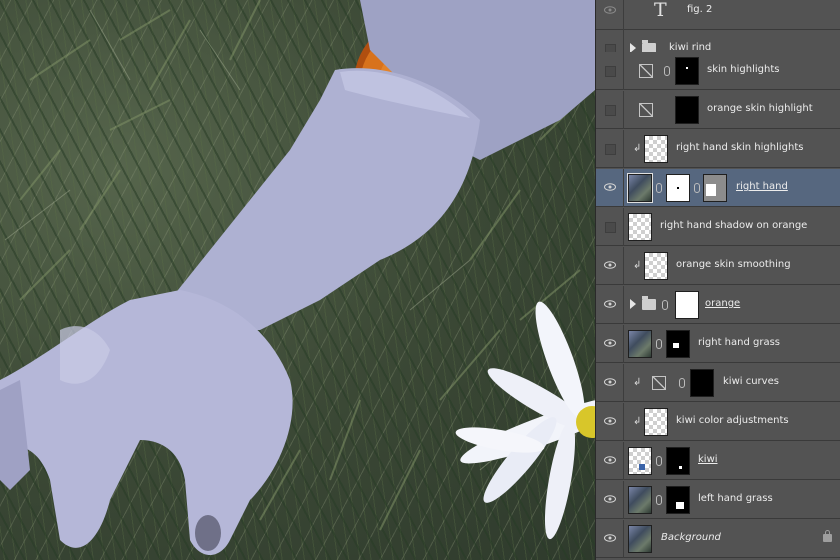  Describe the element at coordinates (649, 303) in the screenshot. I see `folder-icon` at that location.